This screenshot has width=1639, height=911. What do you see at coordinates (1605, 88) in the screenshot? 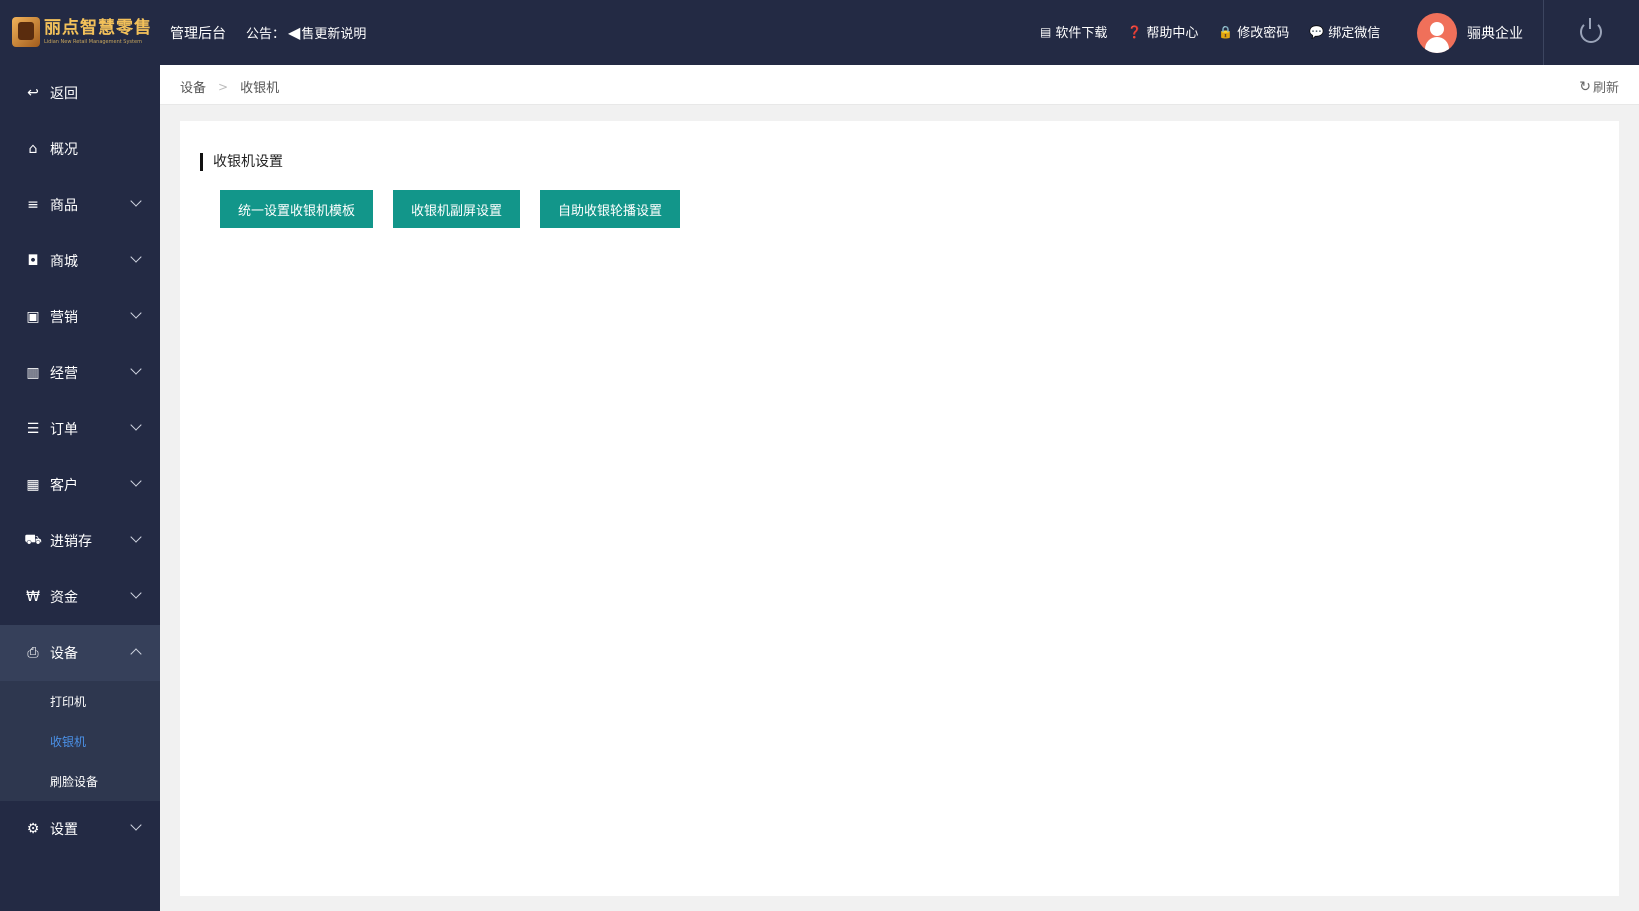
I see `refresh-label: 刷新` at bounding box center [1605, 88].